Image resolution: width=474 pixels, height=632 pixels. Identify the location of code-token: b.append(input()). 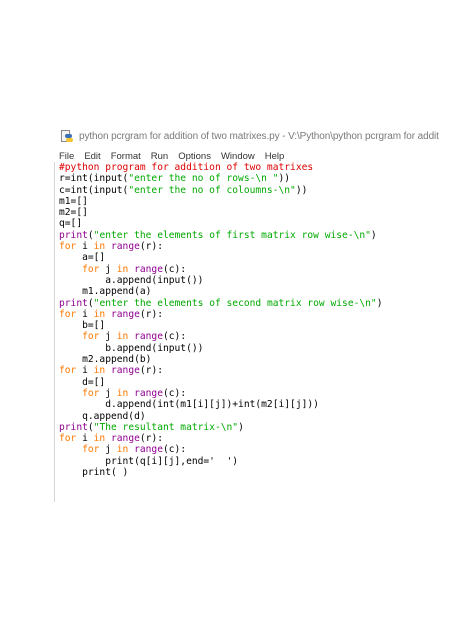
(131, 348).